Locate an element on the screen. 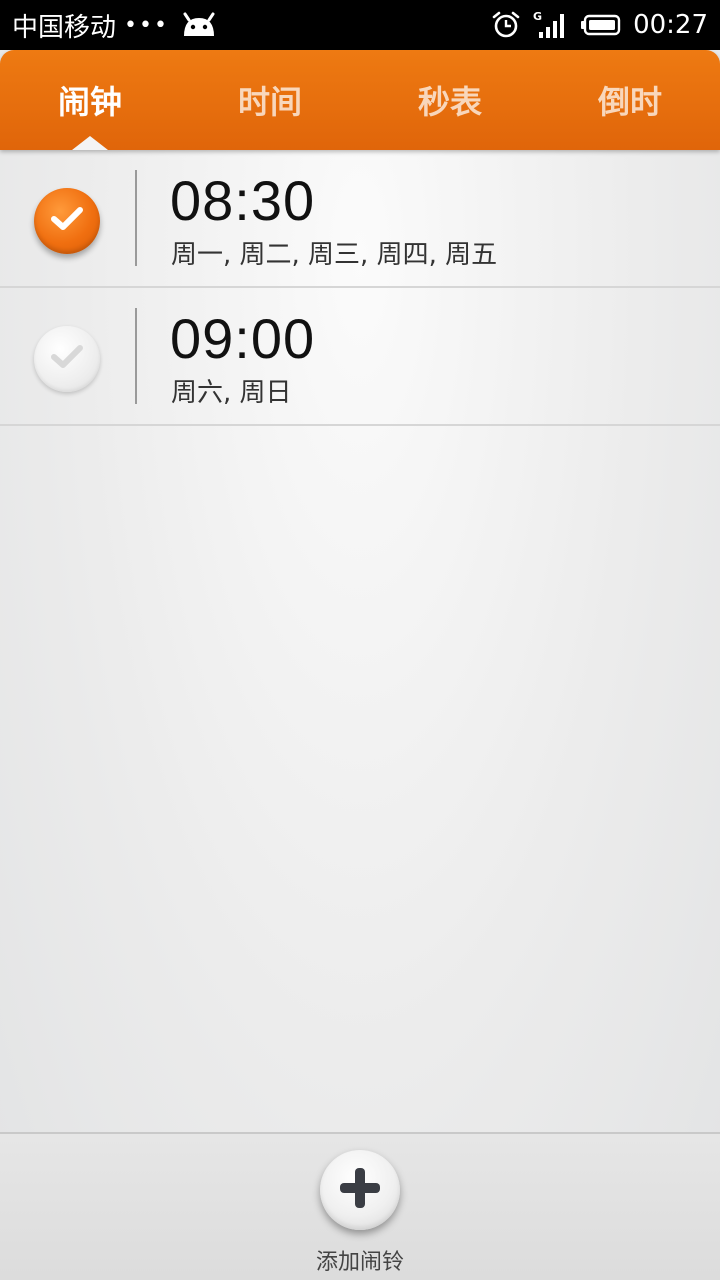  alarm-days: 周六, 周日 is located at coordinates (231, 393).